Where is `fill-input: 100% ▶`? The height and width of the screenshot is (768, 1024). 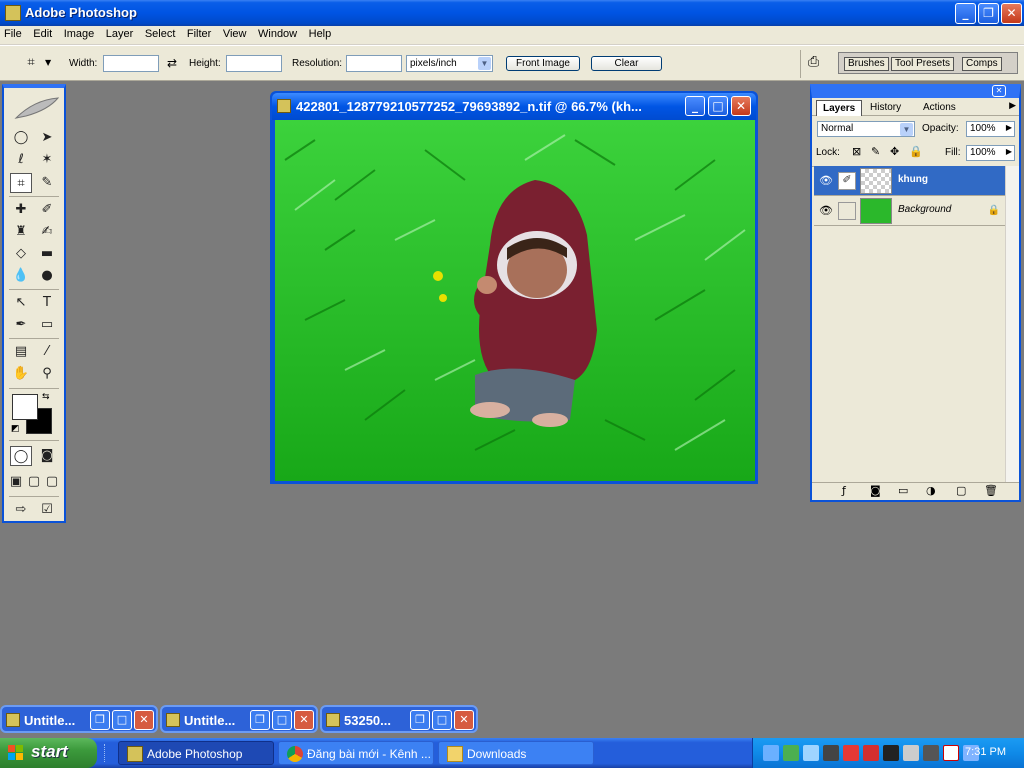
fill-input: 100% ▶ is located at coordinates (990, 153).